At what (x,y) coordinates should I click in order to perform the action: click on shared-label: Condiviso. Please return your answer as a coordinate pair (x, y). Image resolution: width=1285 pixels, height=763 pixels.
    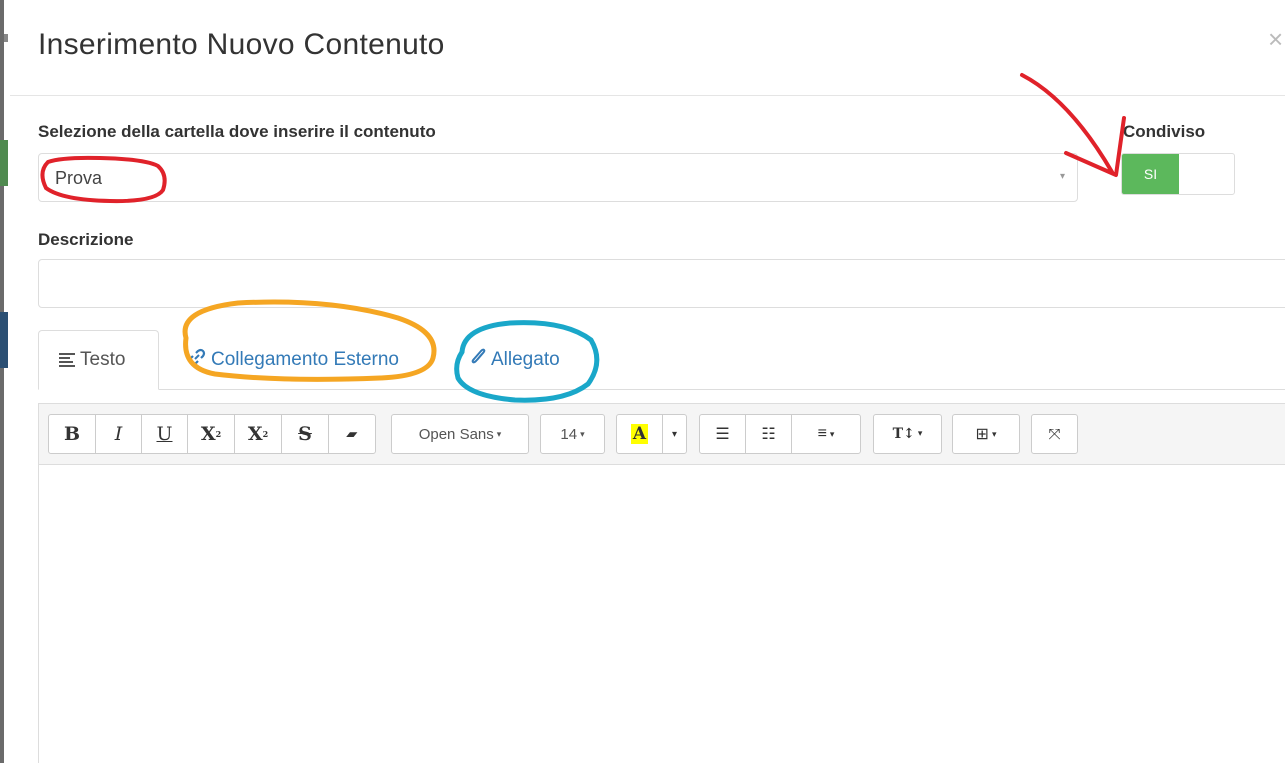
    Looking at the image, I should click on (1164, 131).